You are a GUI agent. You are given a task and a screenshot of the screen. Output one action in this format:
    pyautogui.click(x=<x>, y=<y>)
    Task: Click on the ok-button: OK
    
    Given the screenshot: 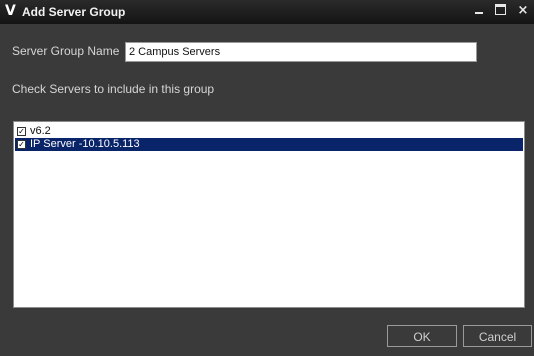 What is the action you would take?
    pyautogui.click(x=422, y=336)
    